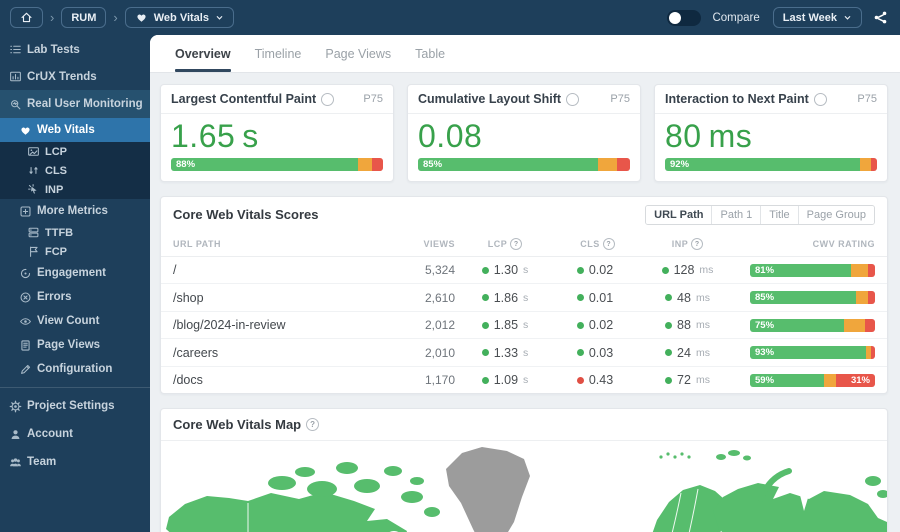 This screenshot has height=532, width=900. Describe the element at coordinates (805, 298) in the screenshot. I see `cwv-rating-cell: 85%` at that location.